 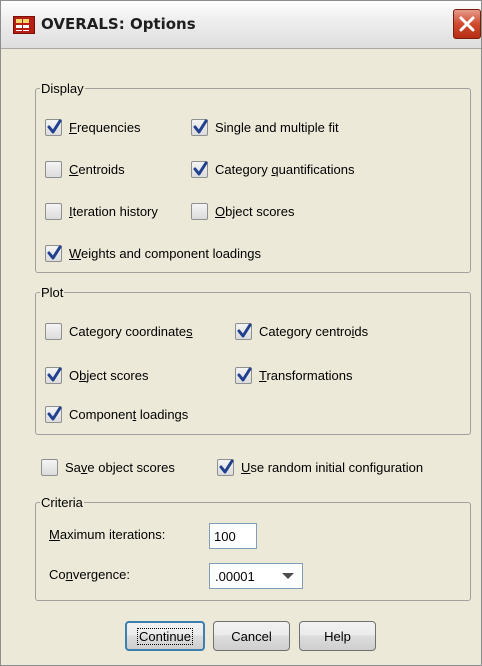 I want to click on frequencies-check-box, so click(x=53, y=127).